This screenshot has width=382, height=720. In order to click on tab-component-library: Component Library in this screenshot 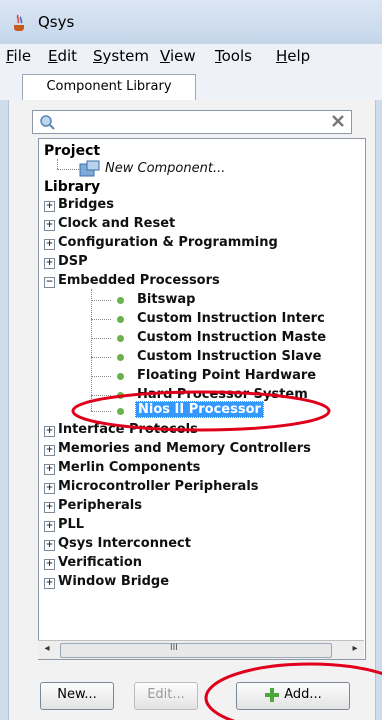, I will do `click(109, 87)`.